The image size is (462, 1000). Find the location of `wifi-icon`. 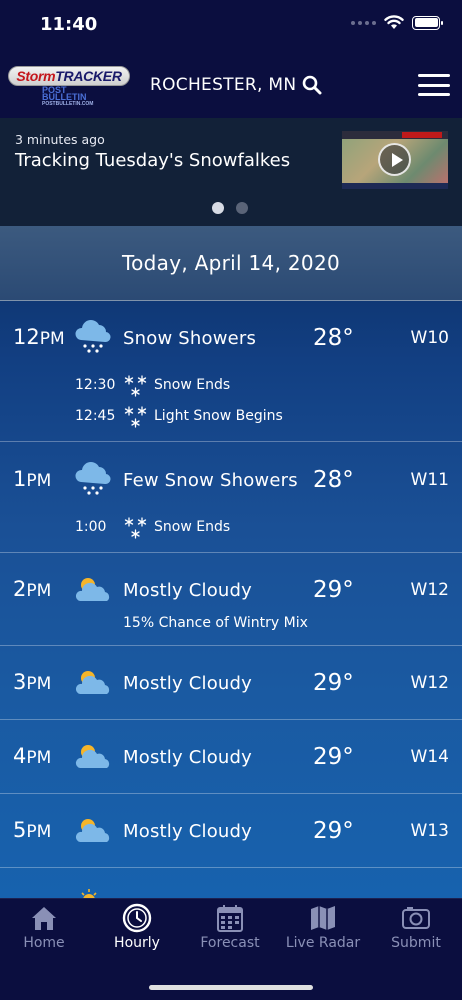

wifi-icon is located at coordinates (394, 22).